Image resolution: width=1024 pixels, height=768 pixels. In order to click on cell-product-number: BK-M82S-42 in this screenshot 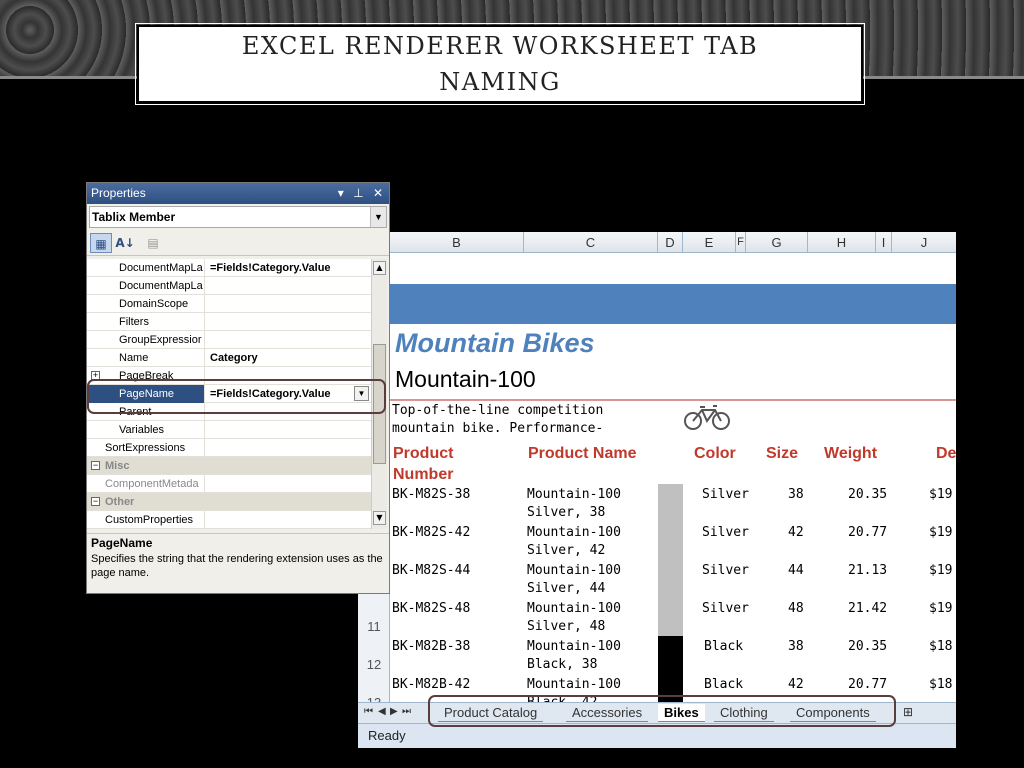, I will do `click(431, 533)`.